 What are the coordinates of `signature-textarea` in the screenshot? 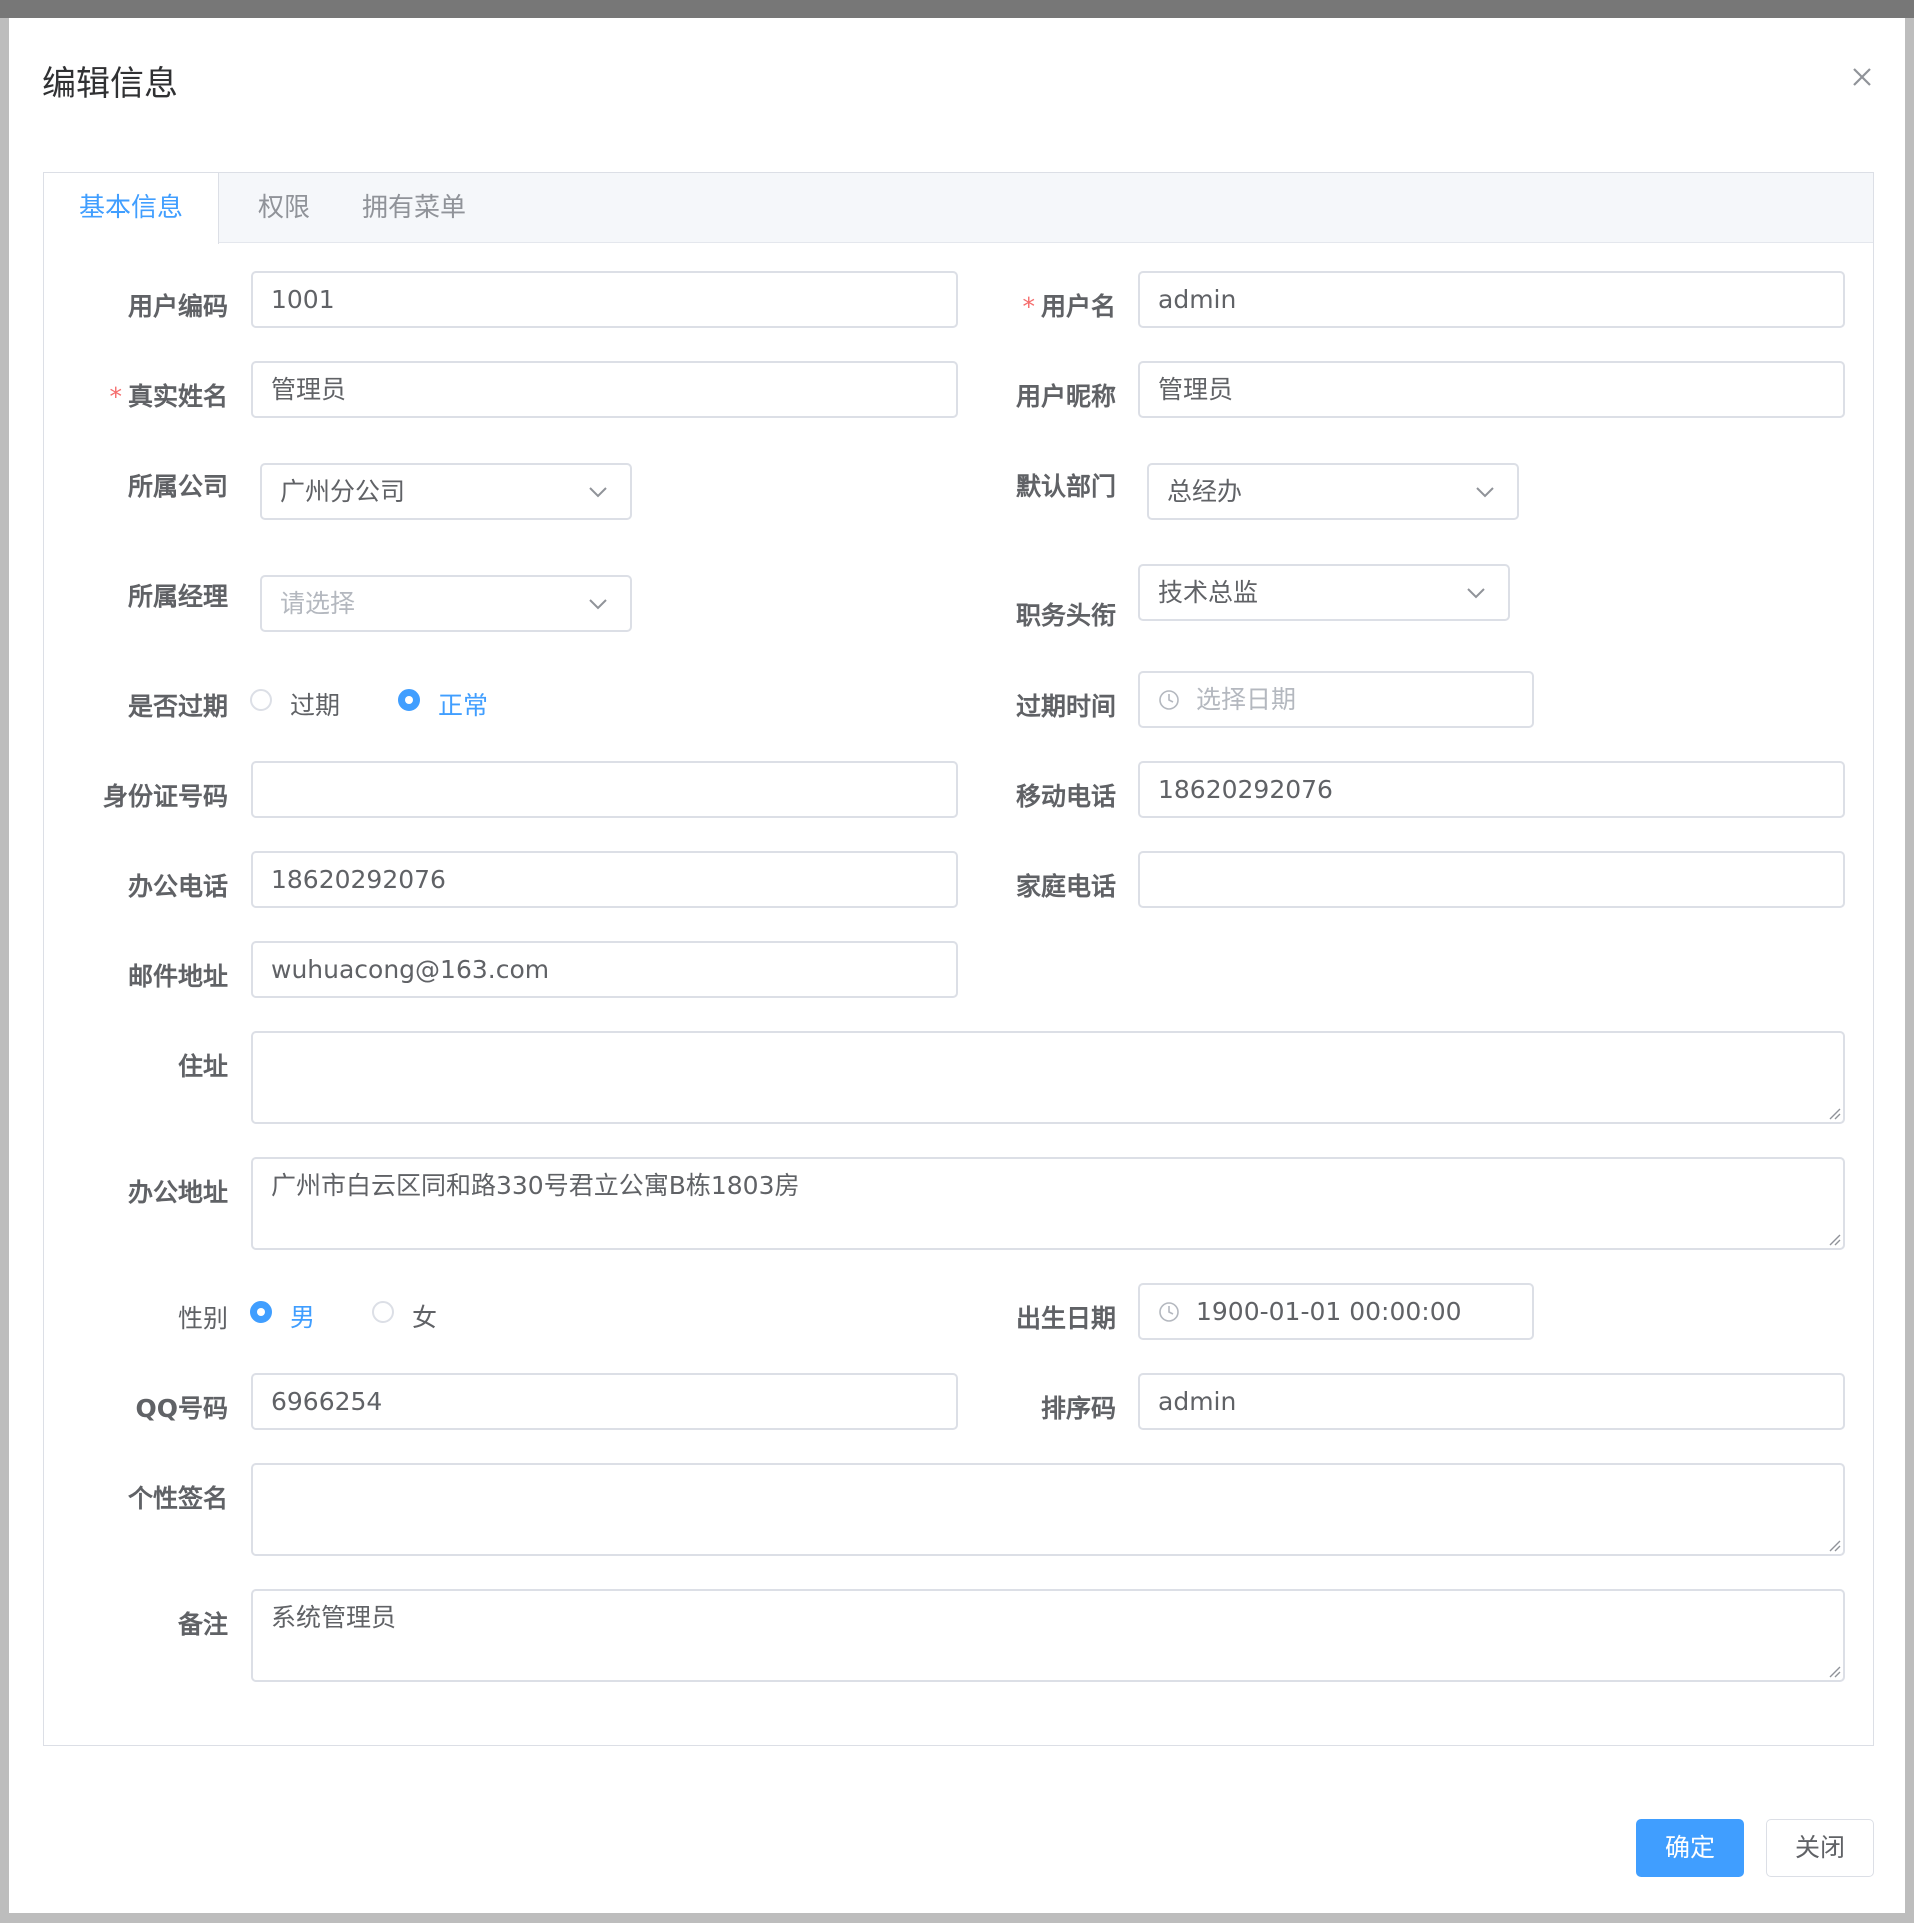 It's located at (1048, 1509).